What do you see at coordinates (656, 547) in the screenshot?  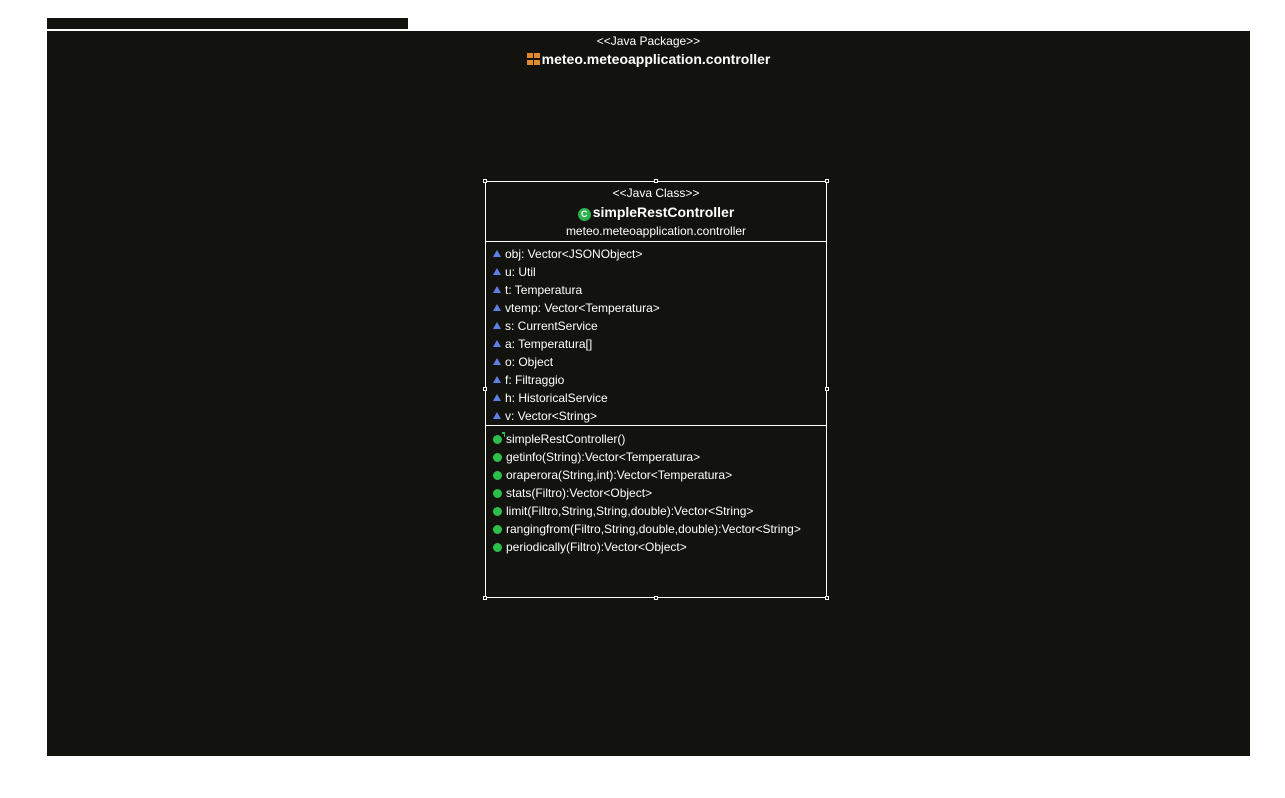 I see `operation-row: periodically(Filtro):Vector<Object>` at bounding box center [656, 547].